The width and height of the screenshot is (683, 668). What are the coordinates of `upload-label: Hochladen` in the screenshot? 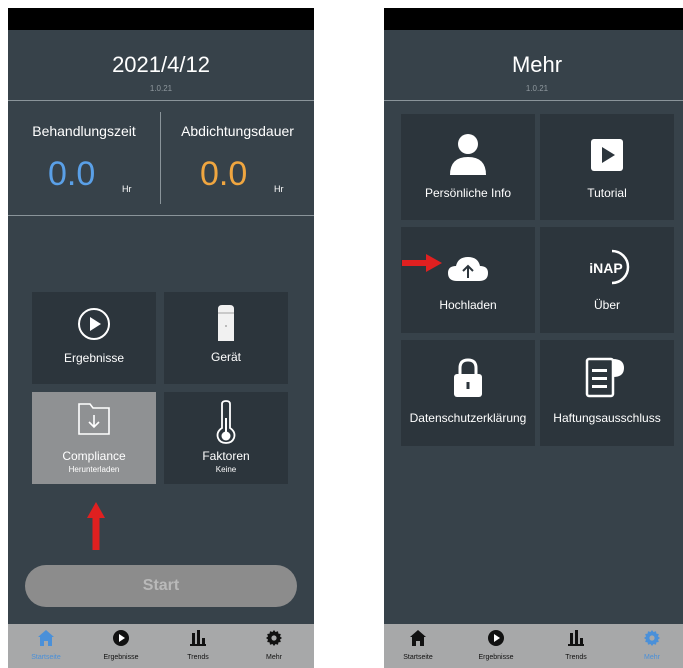 It's located at (468, 305).